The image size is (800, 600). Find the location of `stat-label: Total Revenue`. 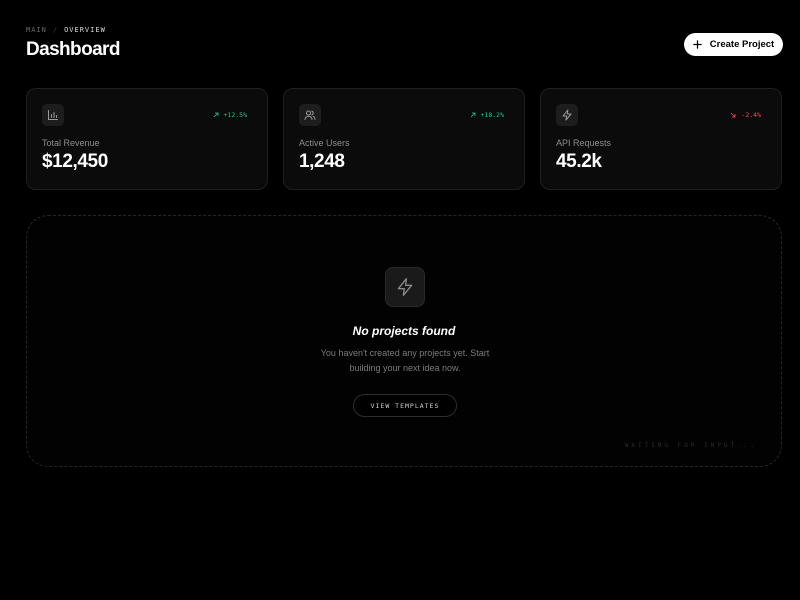

stat-label: Total Revenue is located at coordinates (71, 143).